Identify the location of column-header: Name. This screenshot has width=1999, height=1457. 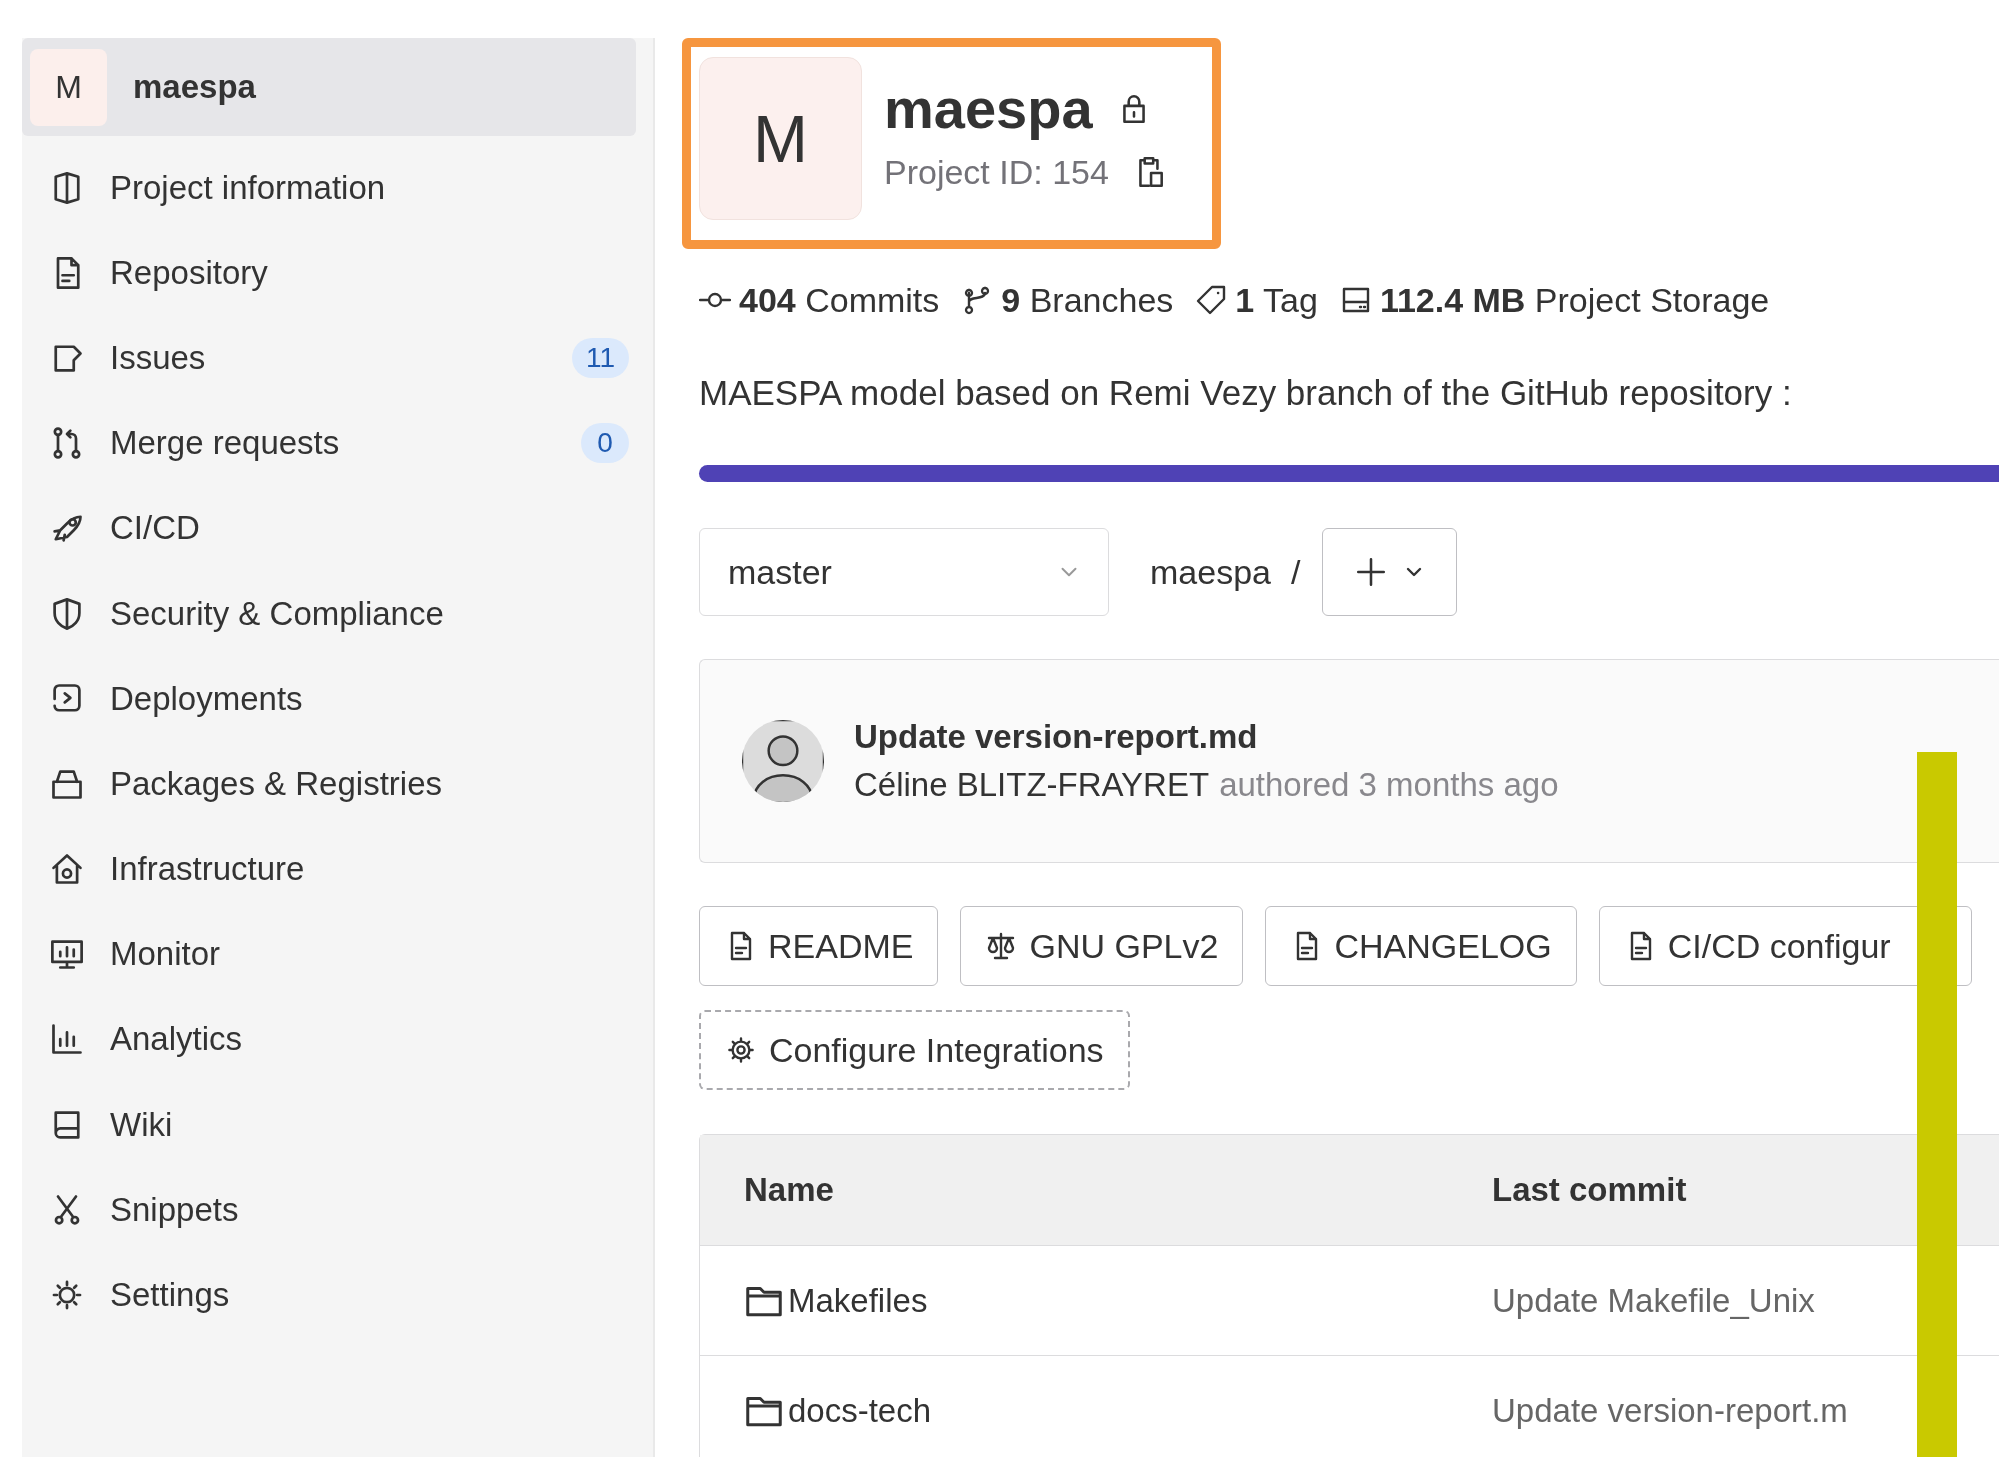
(789, 1190).